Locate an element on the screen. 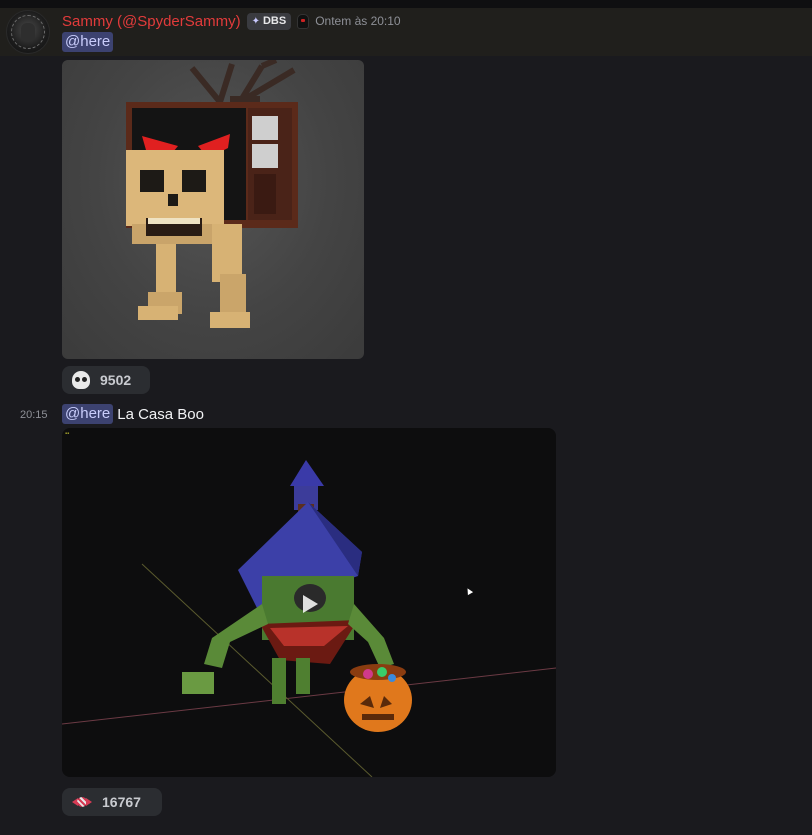 The image size is (812, 835). decoration-icon is located at coordinates (303, 21).